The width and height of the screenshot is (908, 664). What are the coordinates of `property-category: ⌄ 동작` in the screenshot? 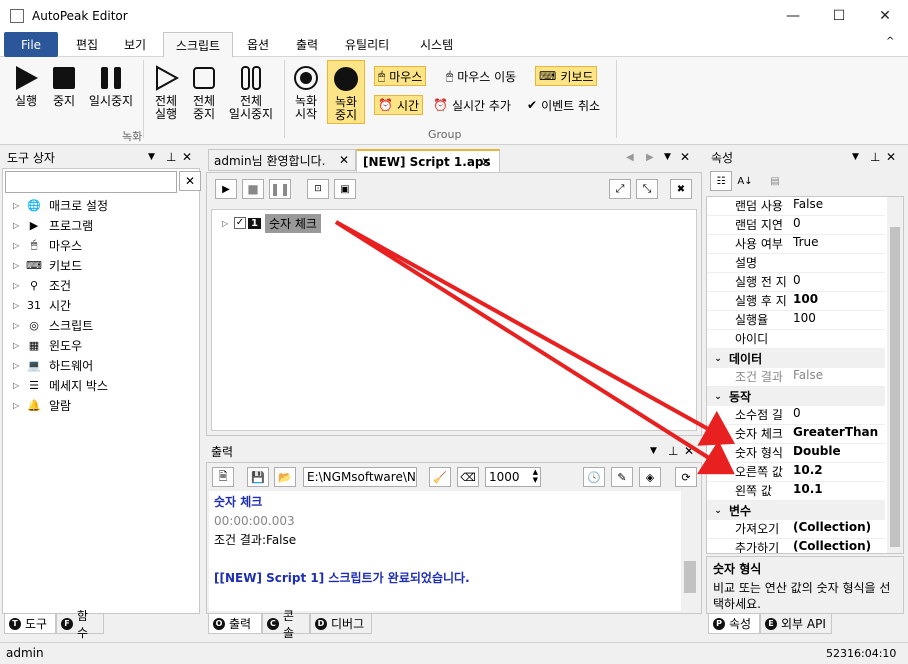 It's located at (796, 396).